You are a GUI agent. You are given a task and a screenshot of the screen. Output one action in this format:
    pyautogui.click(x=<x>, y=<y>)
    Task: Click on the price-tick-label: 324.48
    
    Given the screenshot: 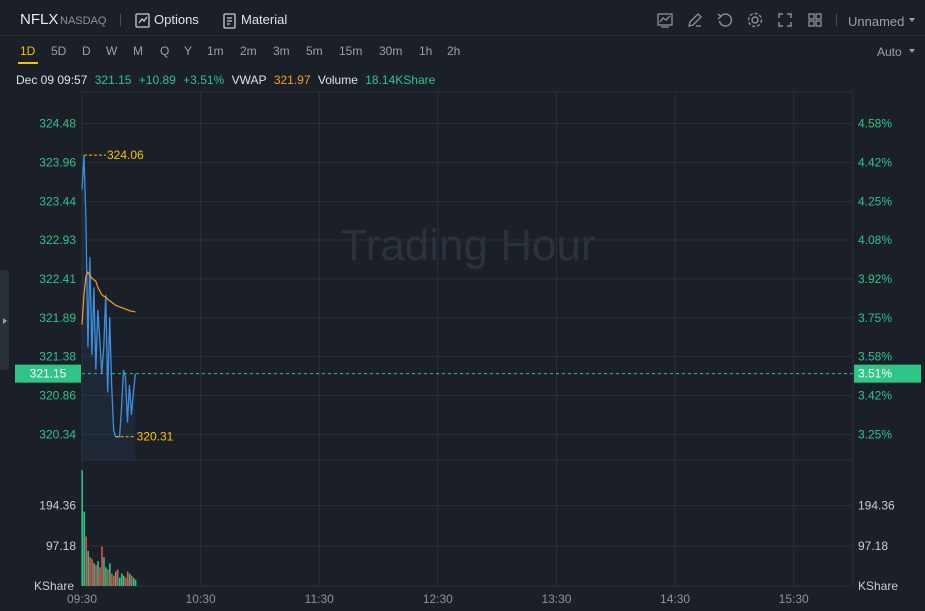 What is the action you would take?
    pyautogui.click(x=57, y=124)
    